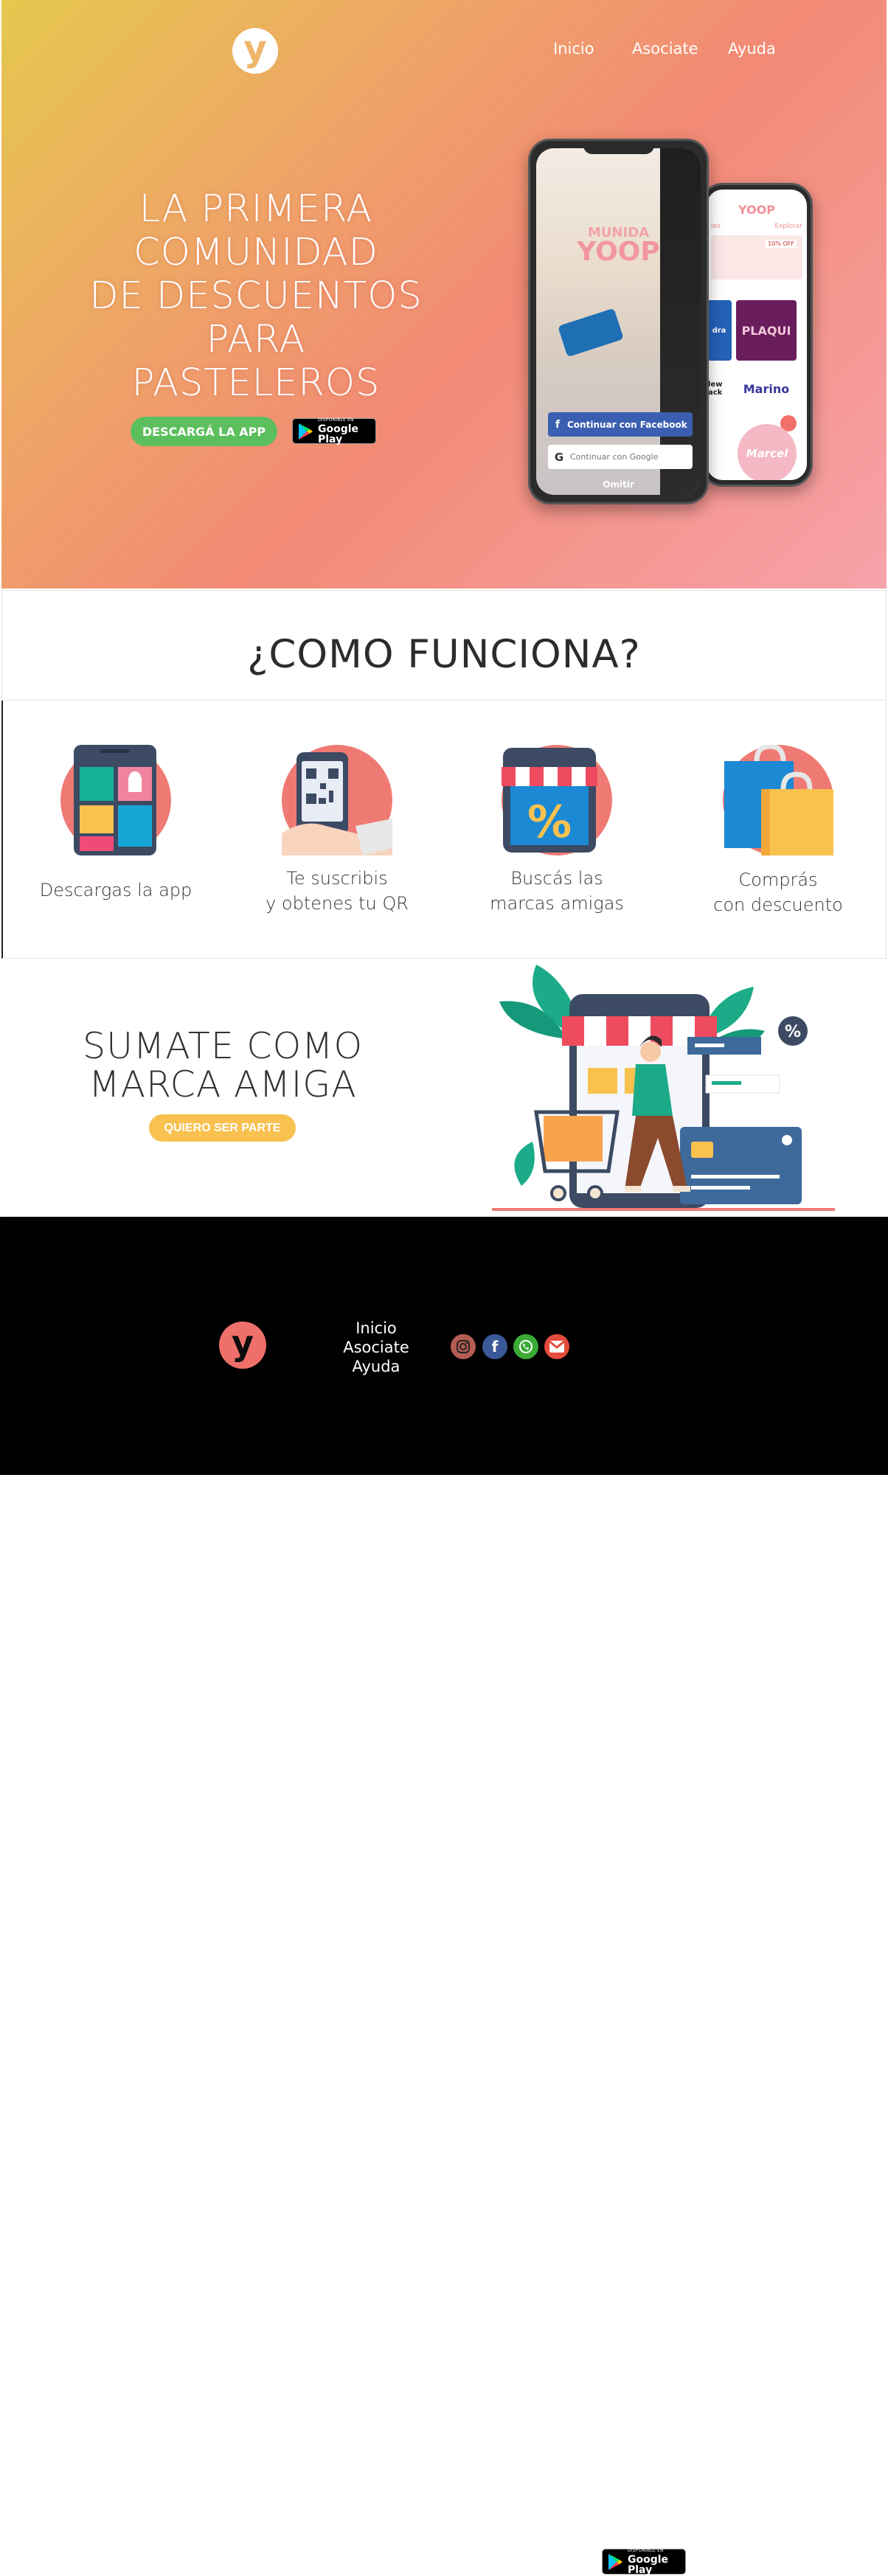  What do you see at coordinates (778, 879) in the screenshot?
I see `step-line: Comprás` at bounding box center [778, 879].